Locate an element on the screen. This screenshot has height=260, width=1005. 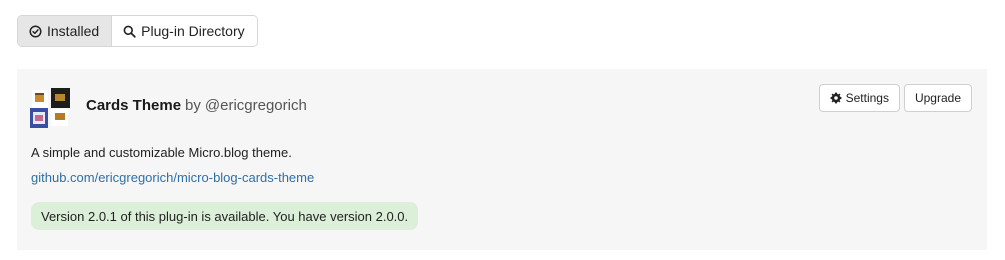
upgrade-button-label: Upgrade is located at coordinates (937, 98).